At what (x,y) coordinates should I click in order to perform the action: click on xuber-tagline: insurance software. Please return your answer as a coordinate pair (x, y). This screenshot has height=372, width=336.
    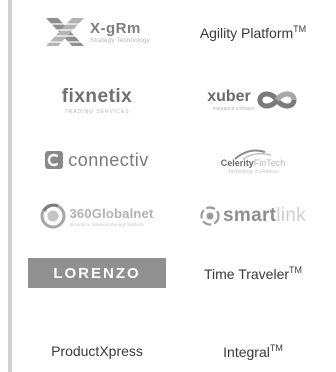
    Looking at the image, I should click on (233, 109).